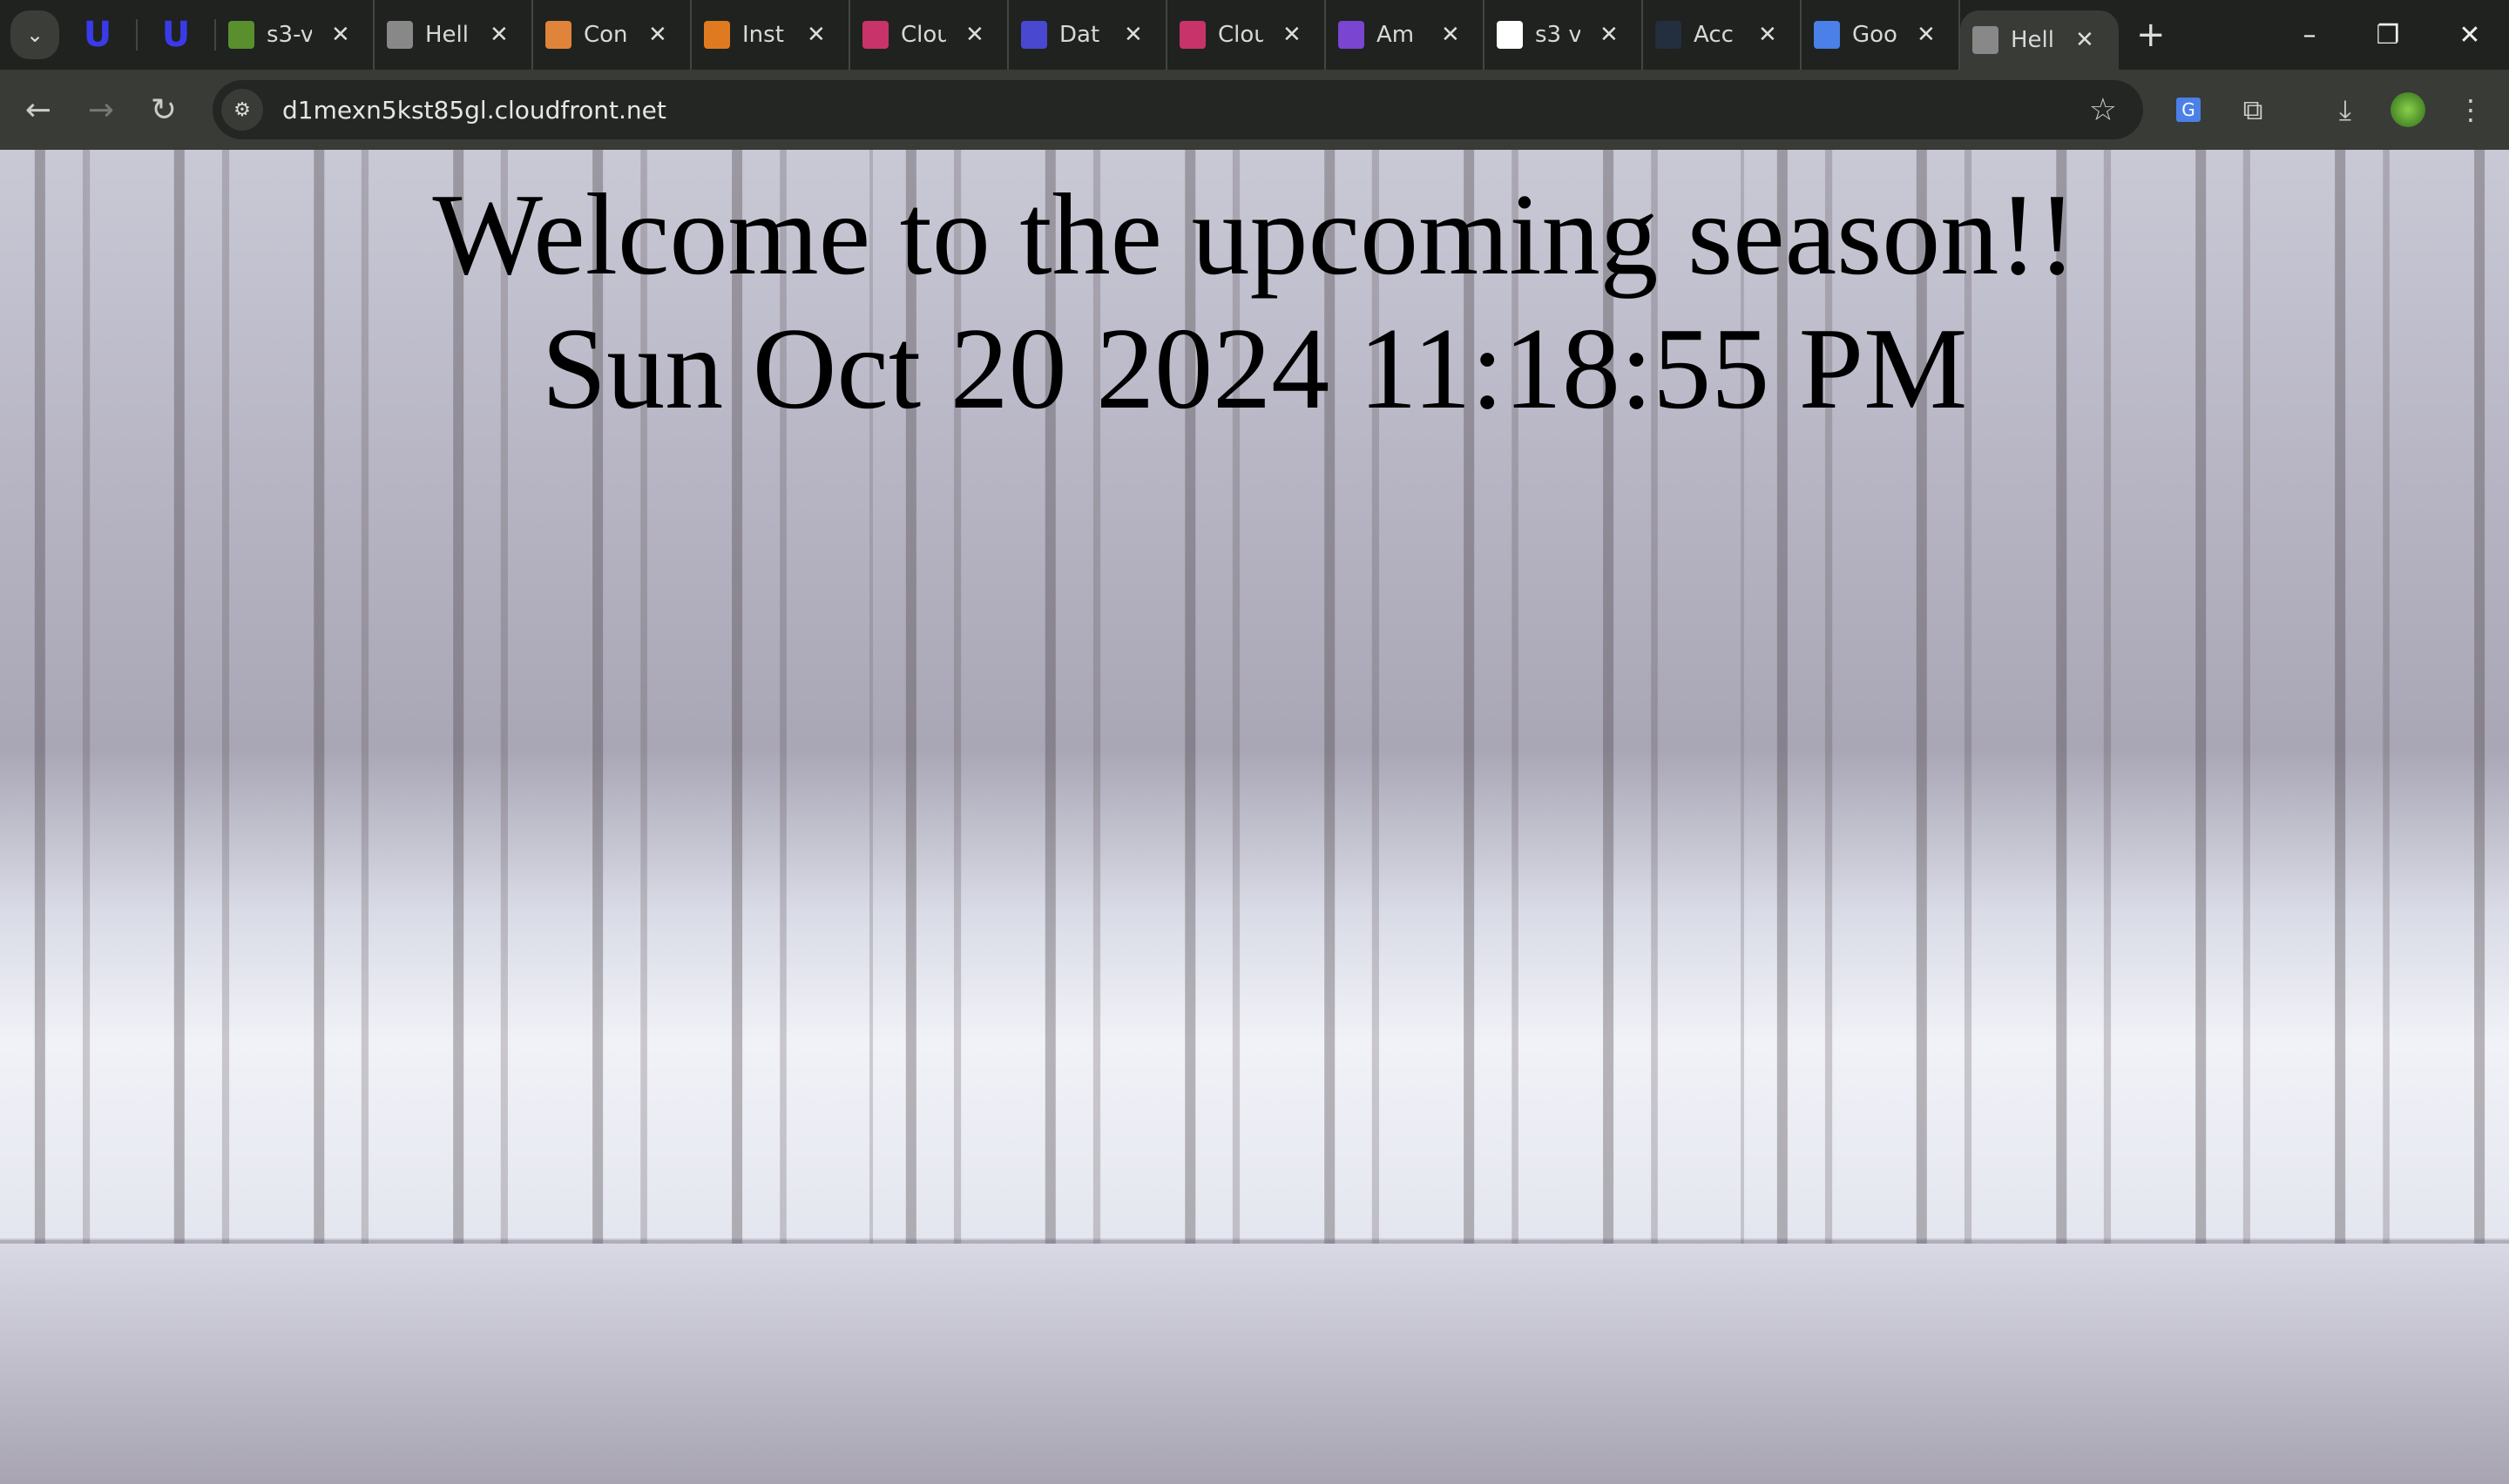 The image size is (2509, 1484). What do you see at coordinates (2151, 35) in the screenshot?
I see `new-tab-button: +` at bounding box center [2151, 35].